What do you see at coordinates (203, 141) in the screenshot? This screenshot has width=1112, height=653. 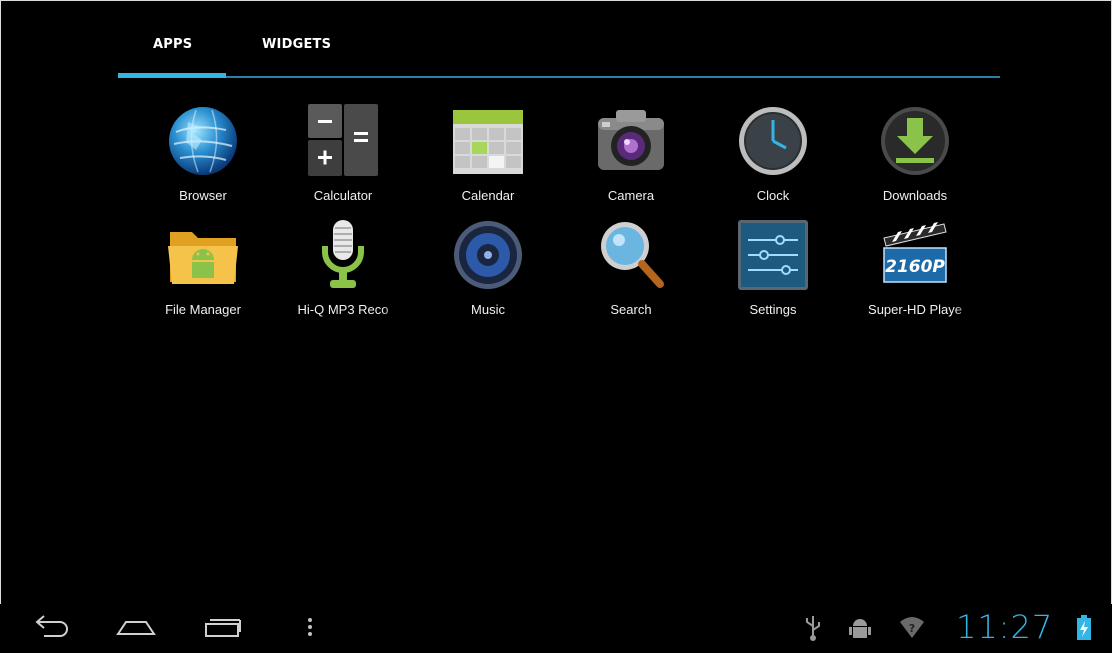 I see `browser-icon` at bounding box center [203, 141].